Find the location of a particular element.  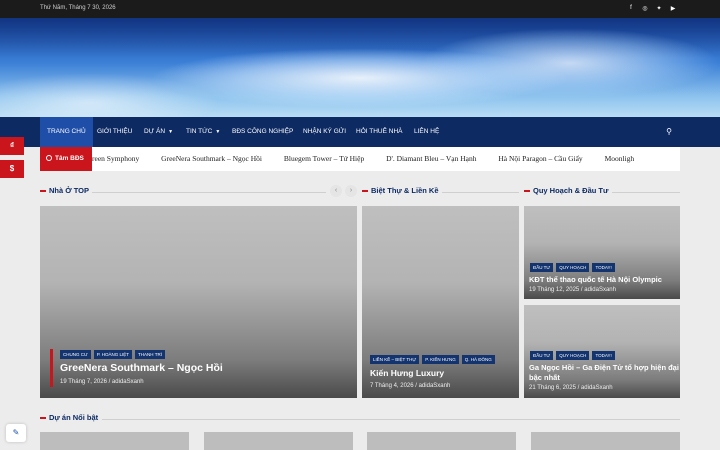

post-title: GreeNera Southmark – Ngọc Hồi is located at coordinates (141, 368).